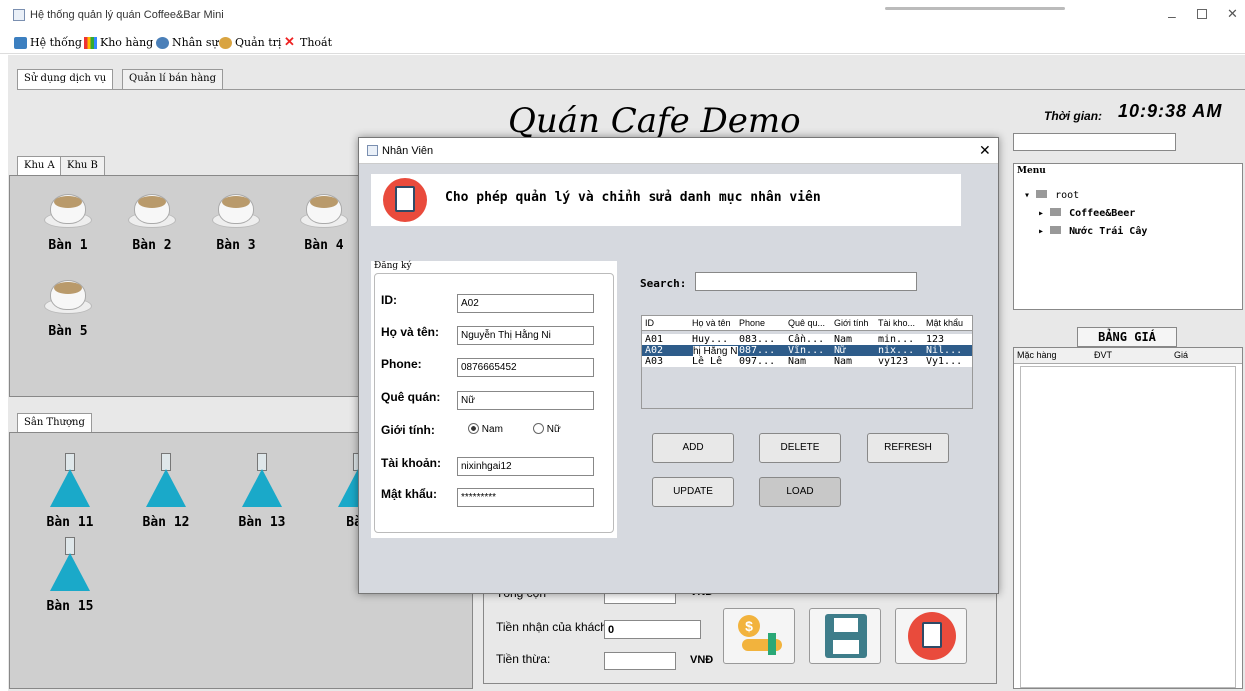  What do you see at coordinates (389, 300) in the screenshot?
I see `id-label: ID:` at bounding box center [389, 300].